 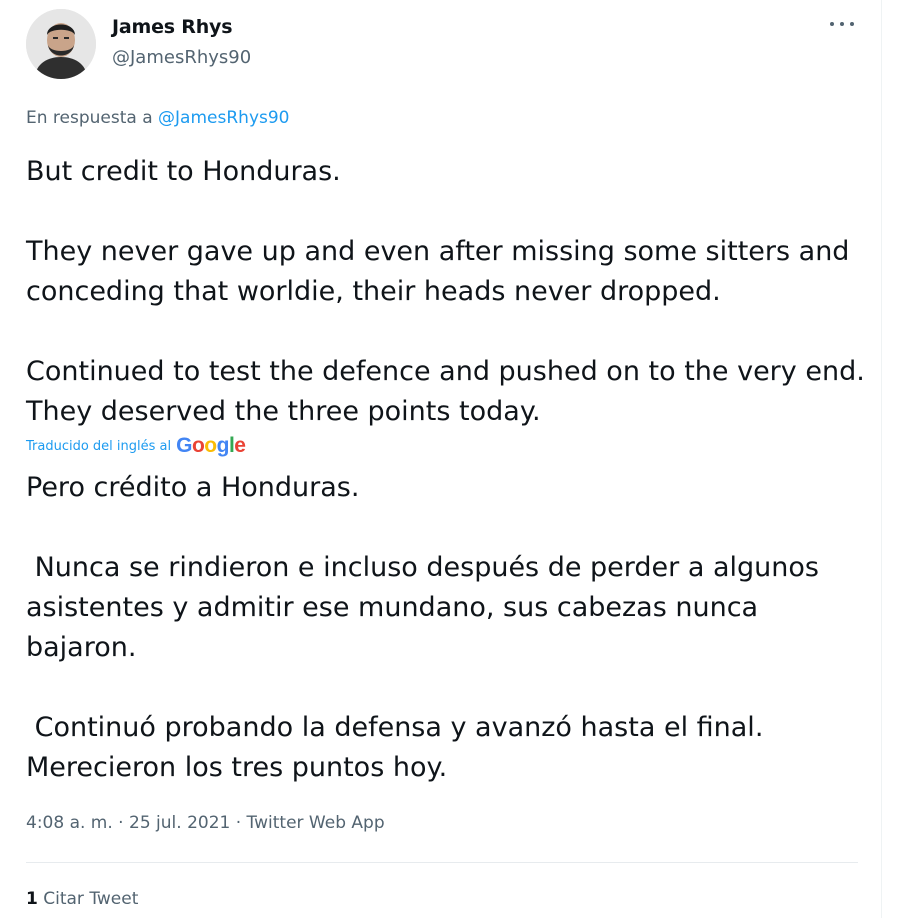 I want to click on author-handle: @JamesRhys90, so click(x=181, y=57).